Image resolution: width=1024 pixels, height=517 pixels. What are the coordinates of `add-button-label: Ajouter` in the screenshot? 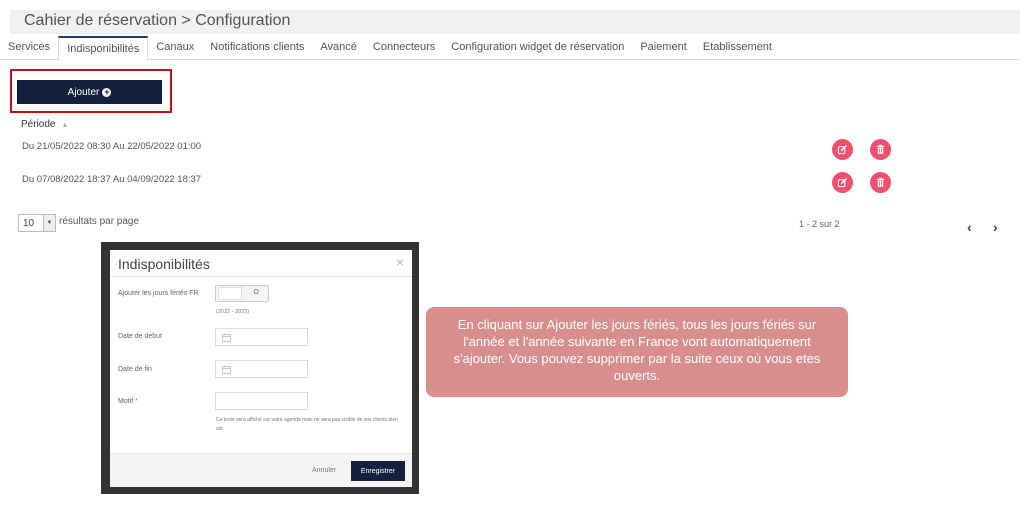 It's located at (83, 92).